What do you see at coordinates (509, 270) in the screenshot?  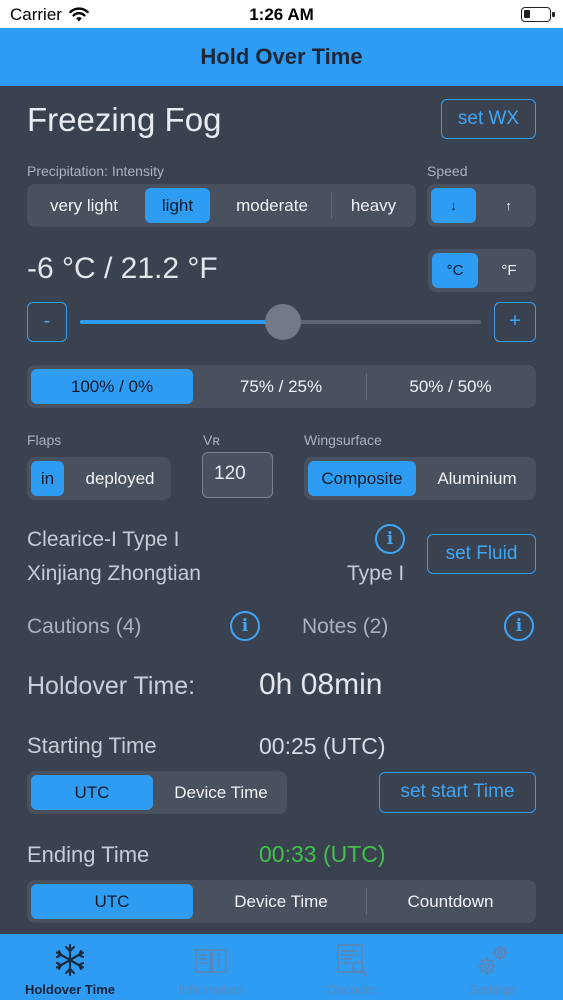 I see `unit-option-fahrenheit: °F` at bounding box center [509, 270].